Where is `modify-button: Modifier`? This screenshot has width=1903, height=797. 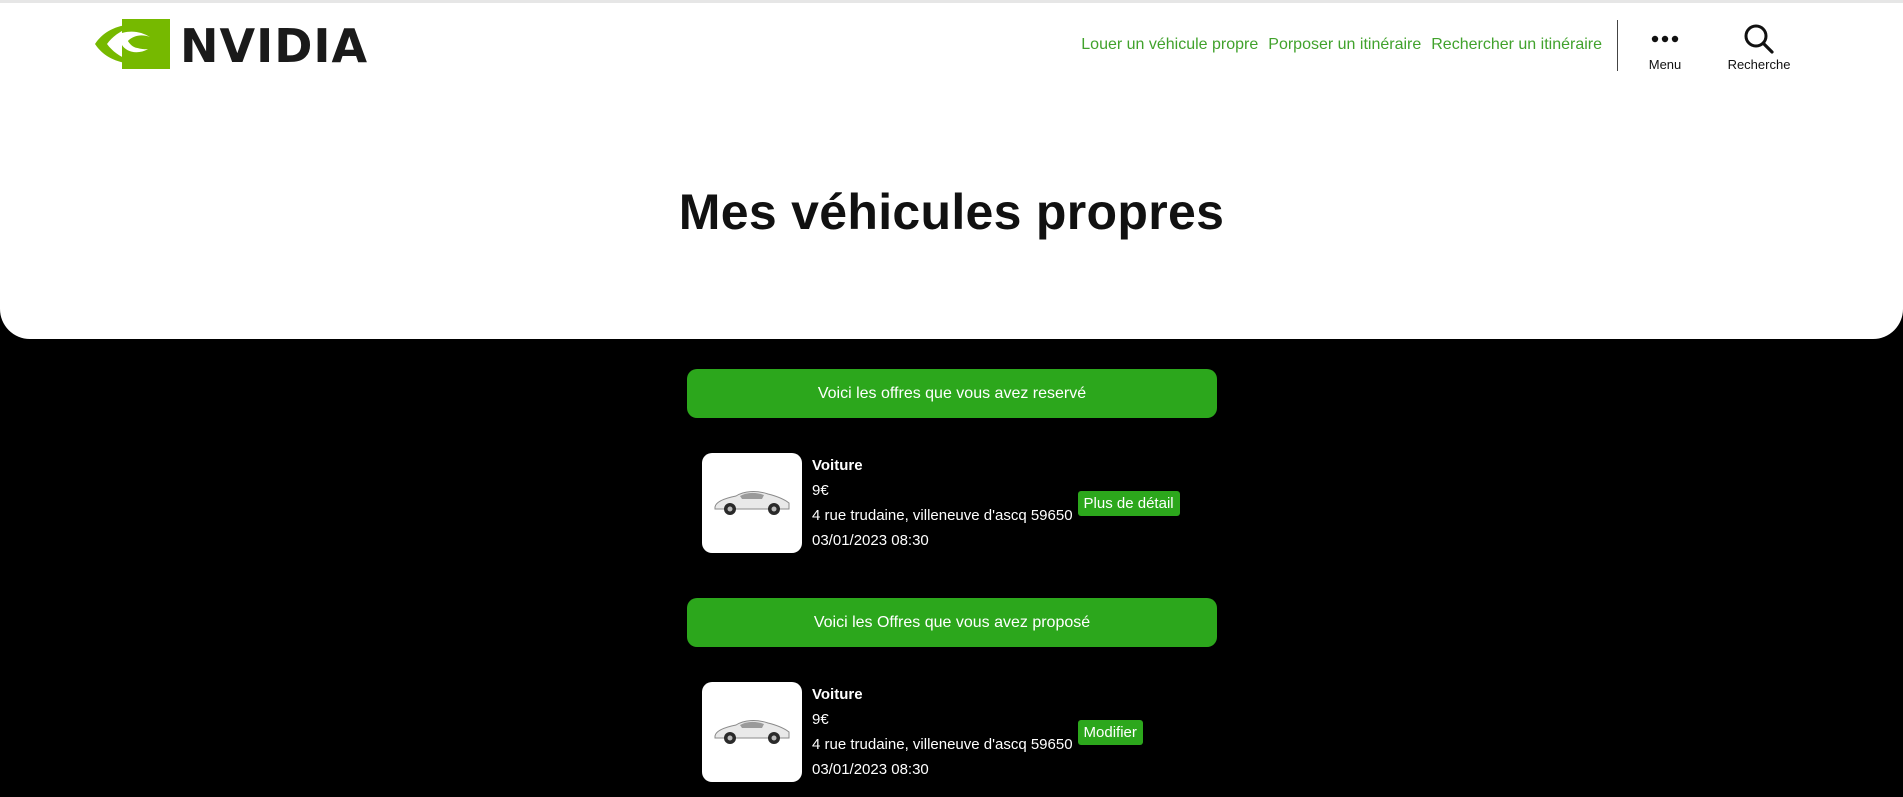
modify-button: Modifier is located at coordinates (1110, 732).